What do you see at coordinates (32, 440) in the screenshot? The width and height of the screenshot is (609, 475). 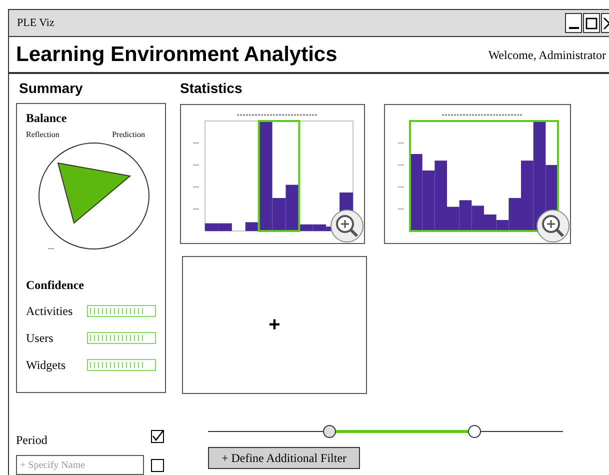 I see `period-label: Period` at bounding box center [32, 440].